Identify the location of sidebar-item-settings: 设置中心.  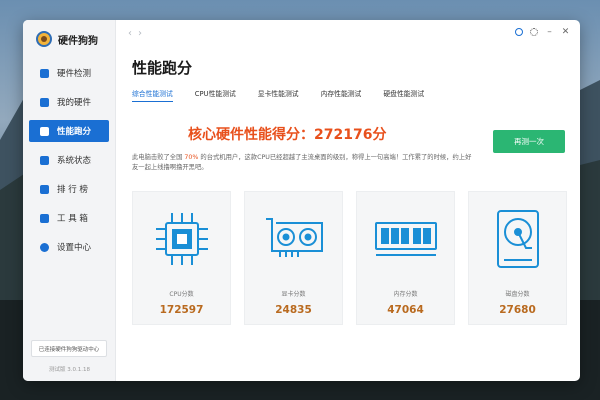
(69, 247).